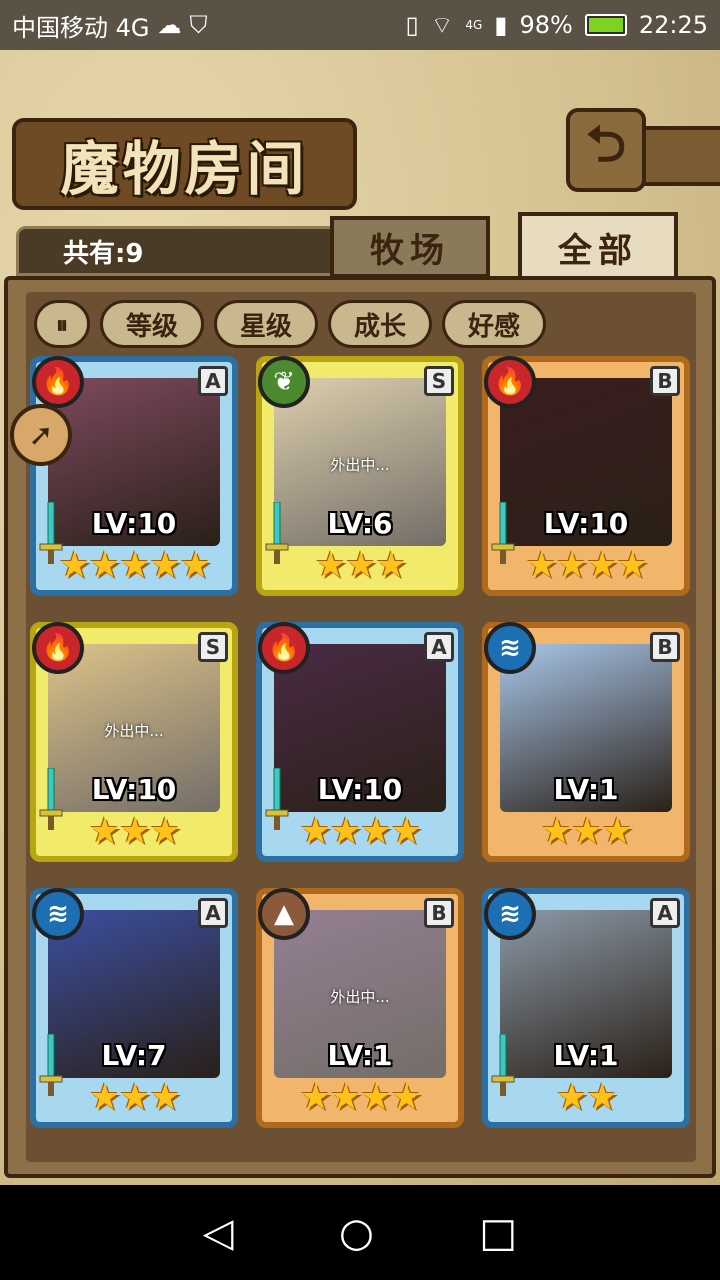 Image resolution: width=720 pixels, height=1280 pixels. What do you see at coordinates (412, 25) in the screenshot?
I see `vibrate-icon: ▯` at bounding box center [412, 25].